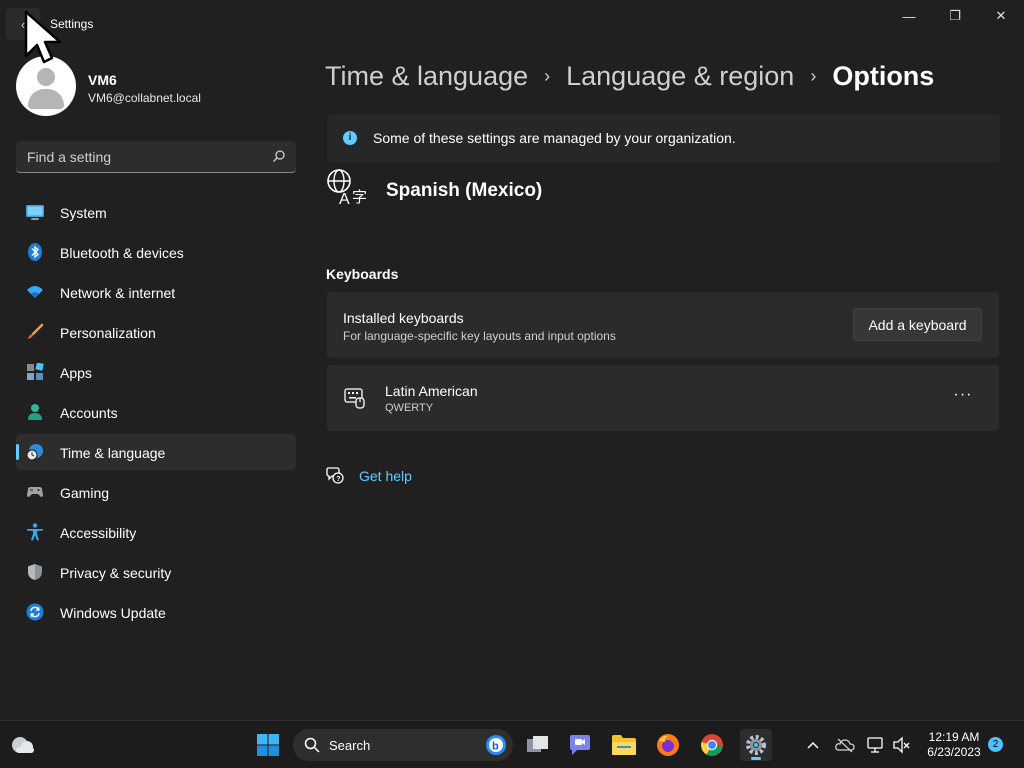 The image size is (1024, 768). I want to click on help-chat-icon: ?, so click(335, 475).